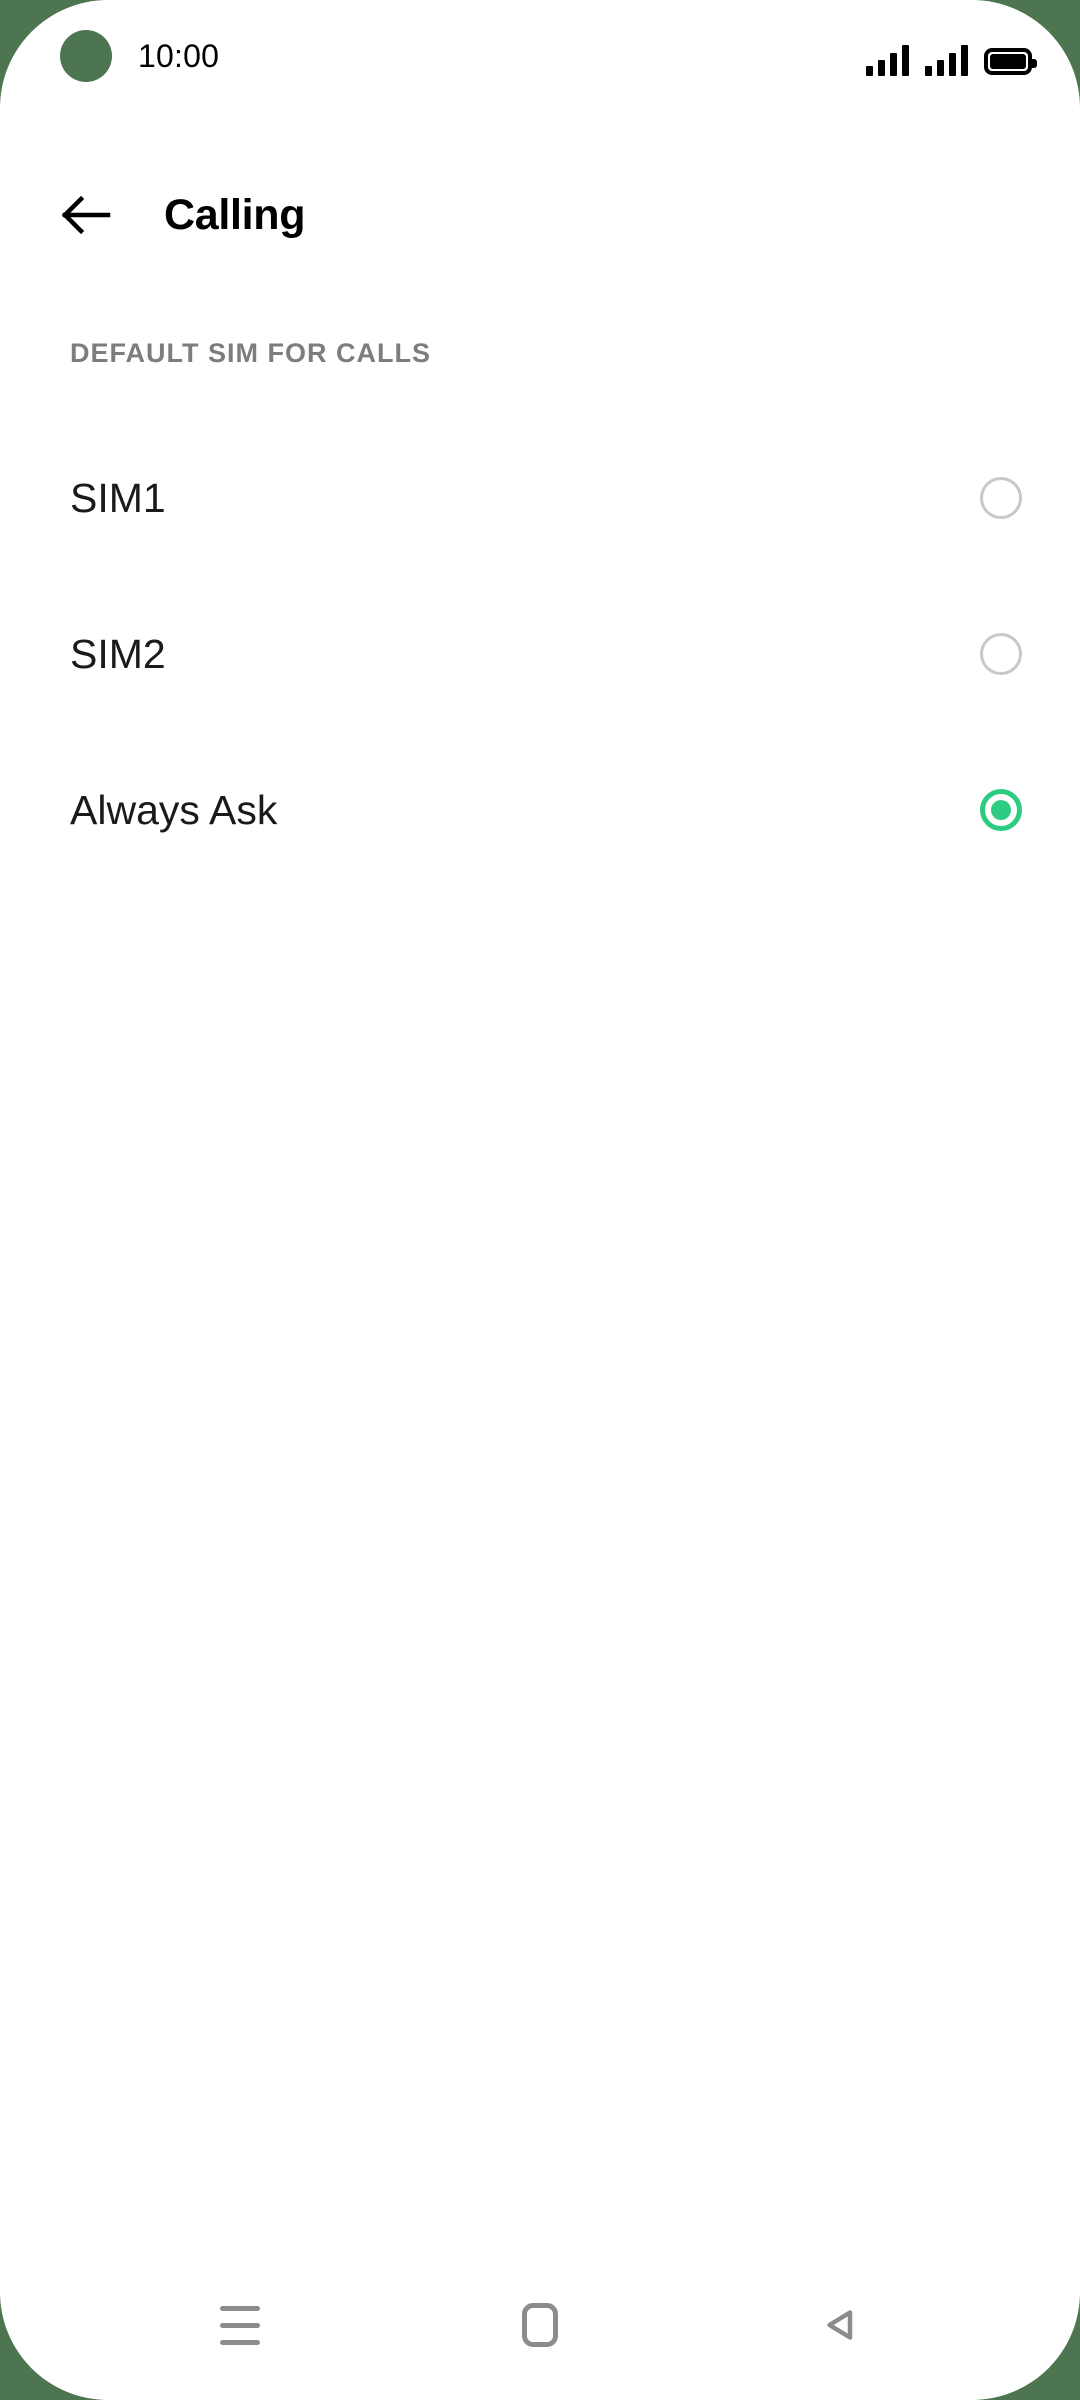  What do you see at coordinates (887, 60) in the screenshot?
I see `cellular-signal-icon-sim1` at bounding box center [887, 60].